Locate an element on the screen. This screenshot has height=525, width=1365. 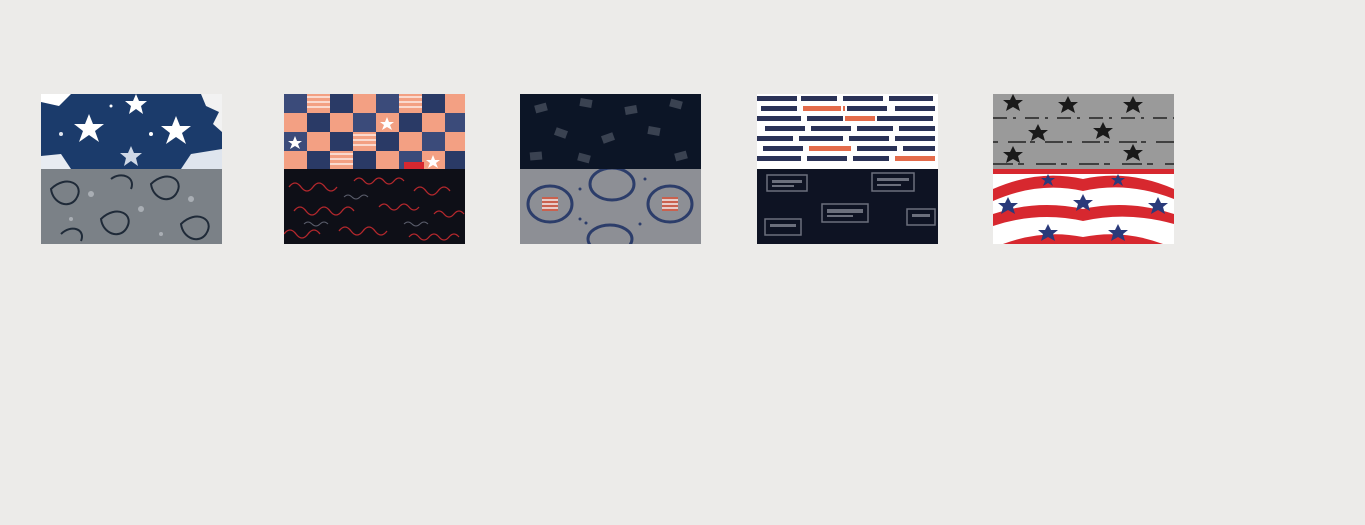
swatch-patchwork is located at coordinates (374, 131).